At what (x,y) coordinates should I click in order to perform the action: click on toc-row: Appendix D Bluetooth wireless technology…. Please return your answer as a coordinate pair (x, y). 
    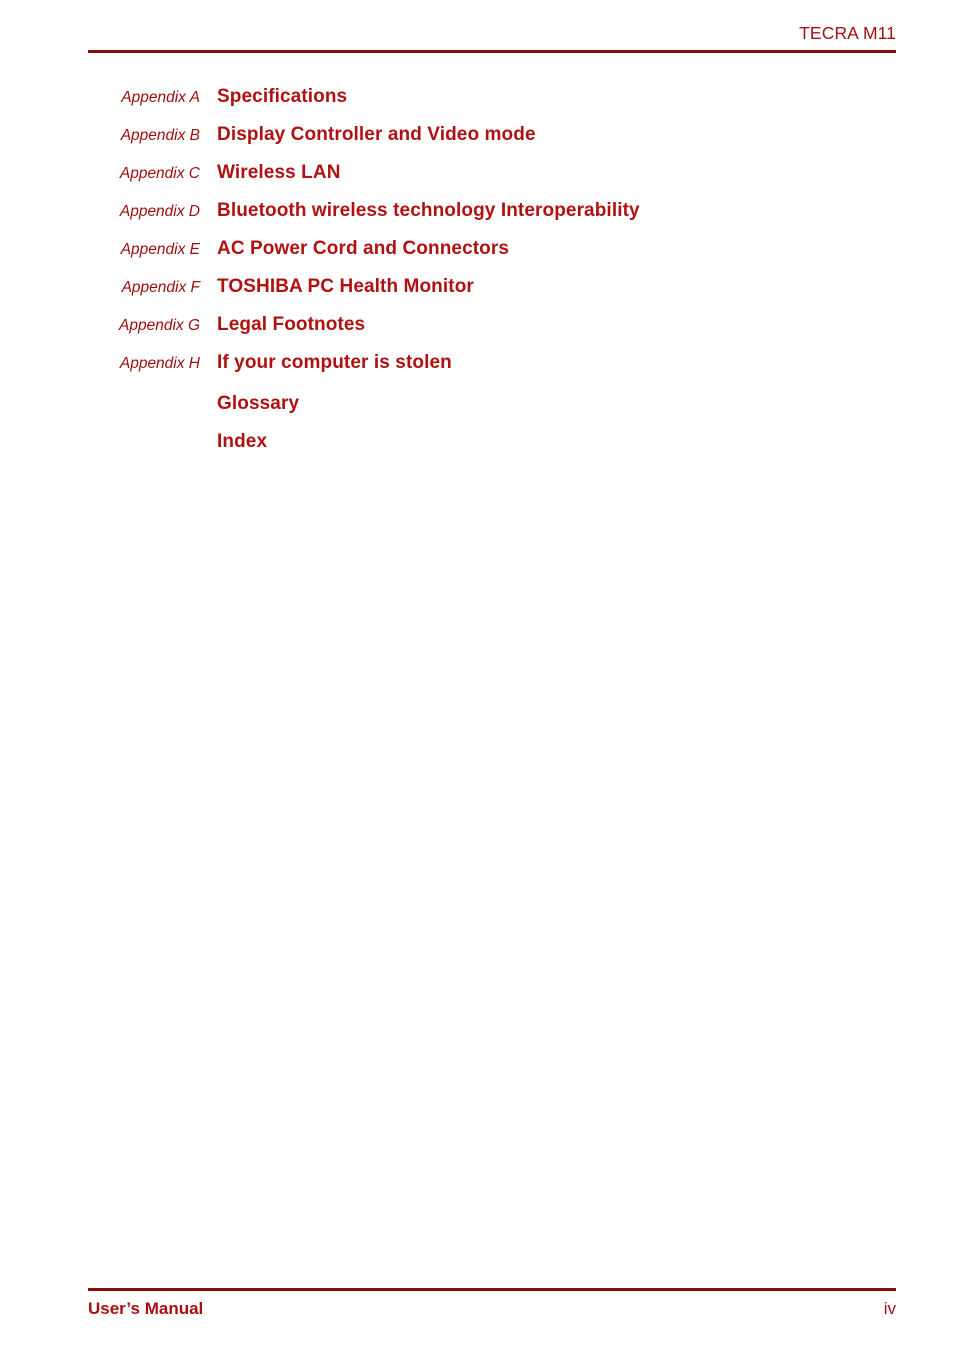
    Looking at the image, I should click on (492, 211).